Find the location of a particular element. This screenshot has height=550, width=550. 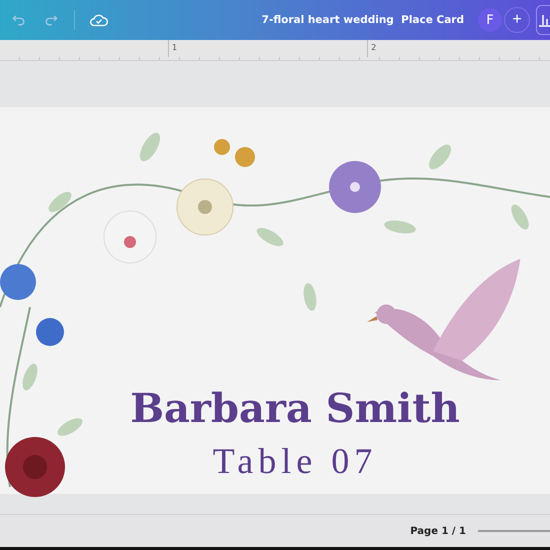

ruler-mark: 2 is located at coordinates (371, 48).